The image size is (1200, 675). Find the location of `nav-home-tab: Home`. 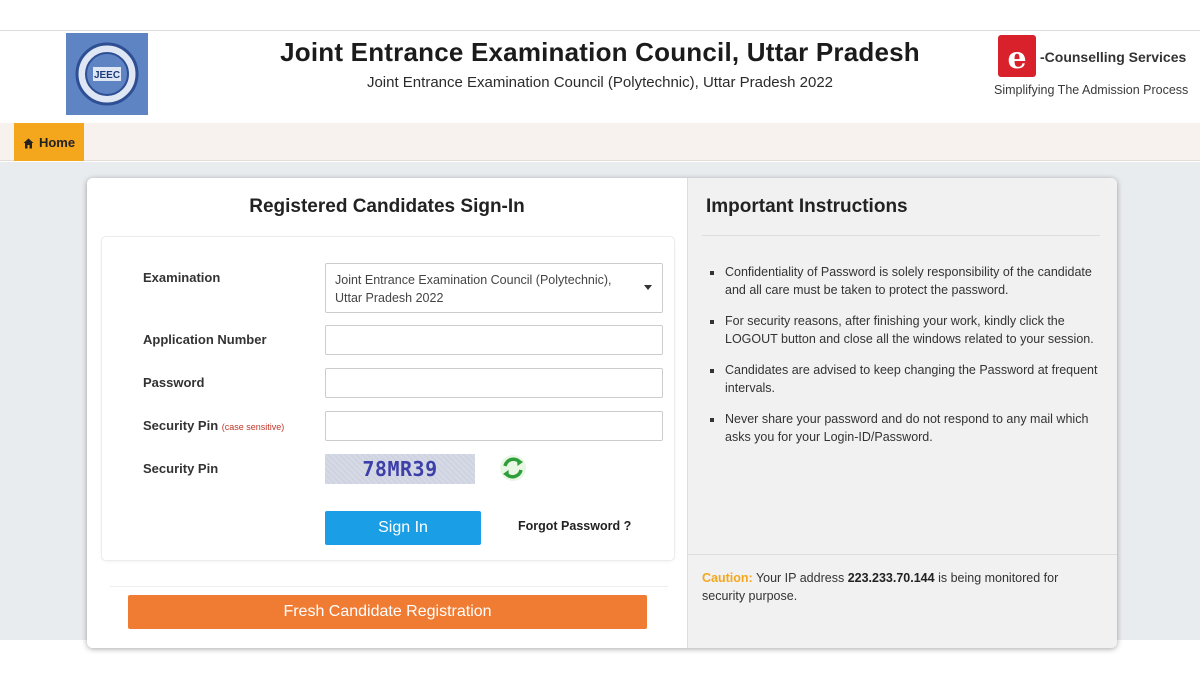

nav-home-tab: Home is located at coordinates (49, 142).